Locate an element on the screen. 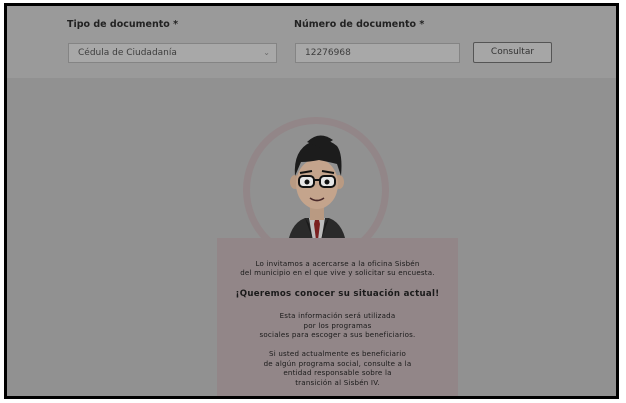 The width and height of the screenshot is (626, 403). info-line-1: Esta información será utilizada is located at coordinates (337, 316).